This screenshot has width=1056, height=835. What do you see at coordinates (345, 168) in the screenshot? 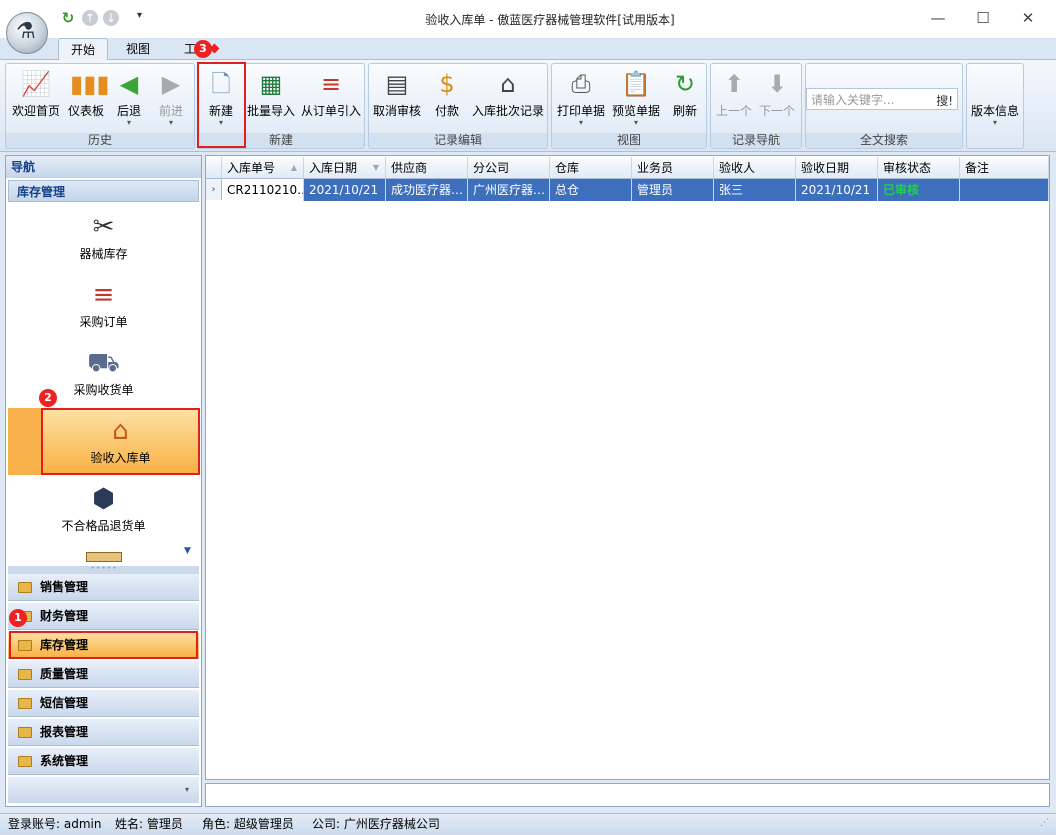
I see `column-header: 入库日期 ▼` at bounding box center [345, 168].